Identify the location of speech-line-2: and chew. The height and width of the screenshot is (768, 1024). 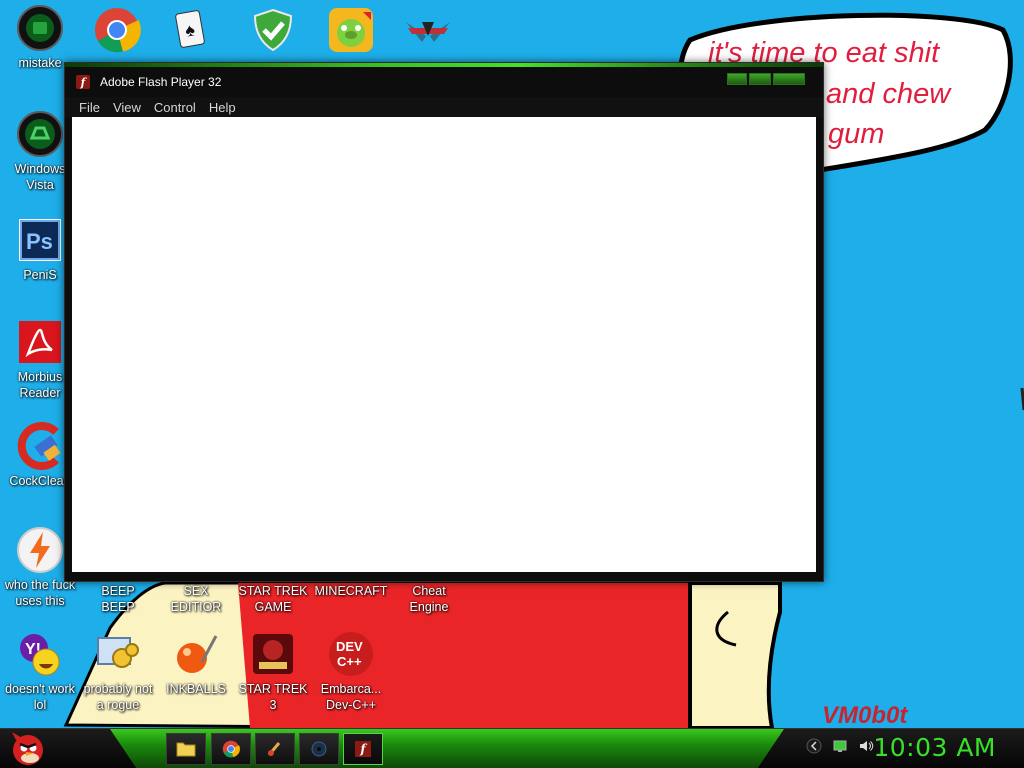
(888, 94).